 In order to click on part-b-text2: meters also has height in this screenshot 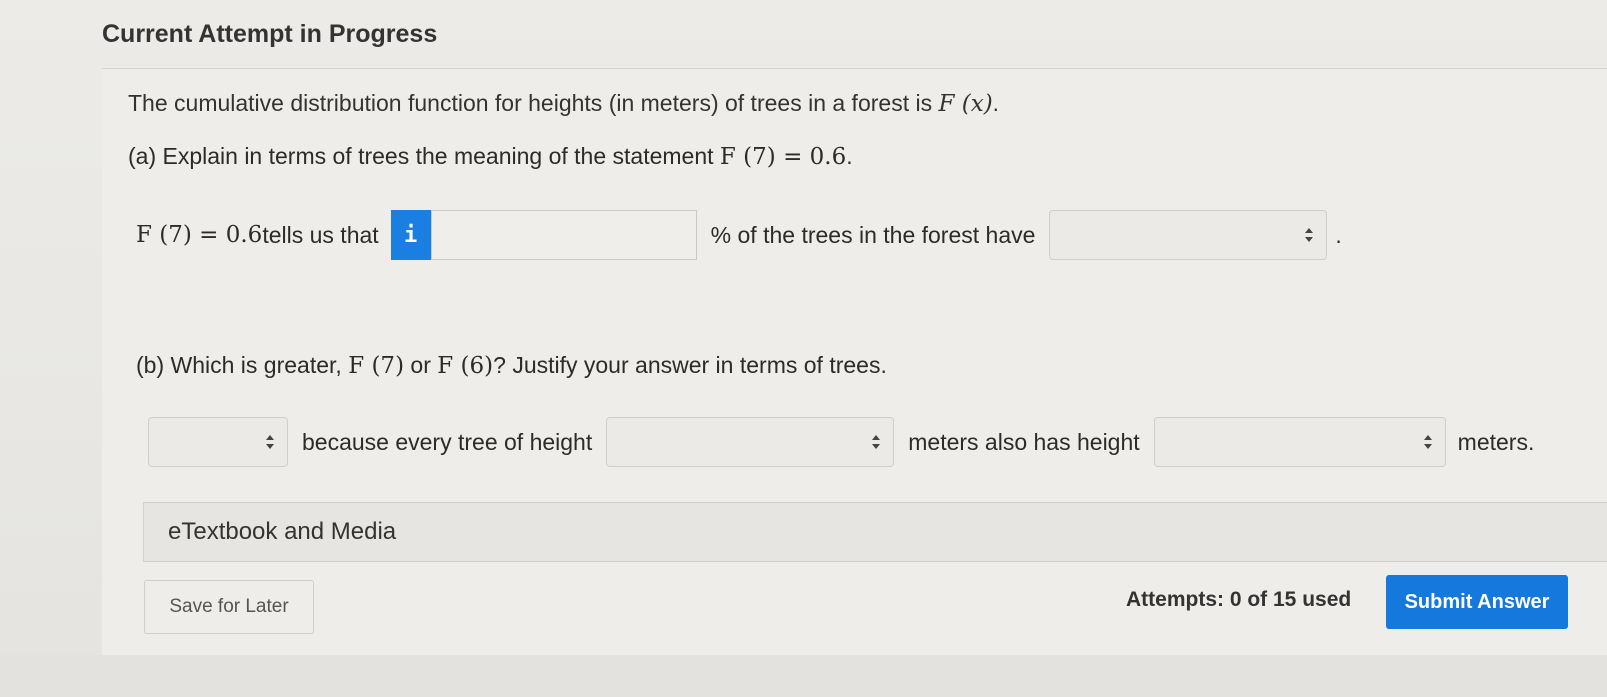, I will do `click(1024, 441)`.